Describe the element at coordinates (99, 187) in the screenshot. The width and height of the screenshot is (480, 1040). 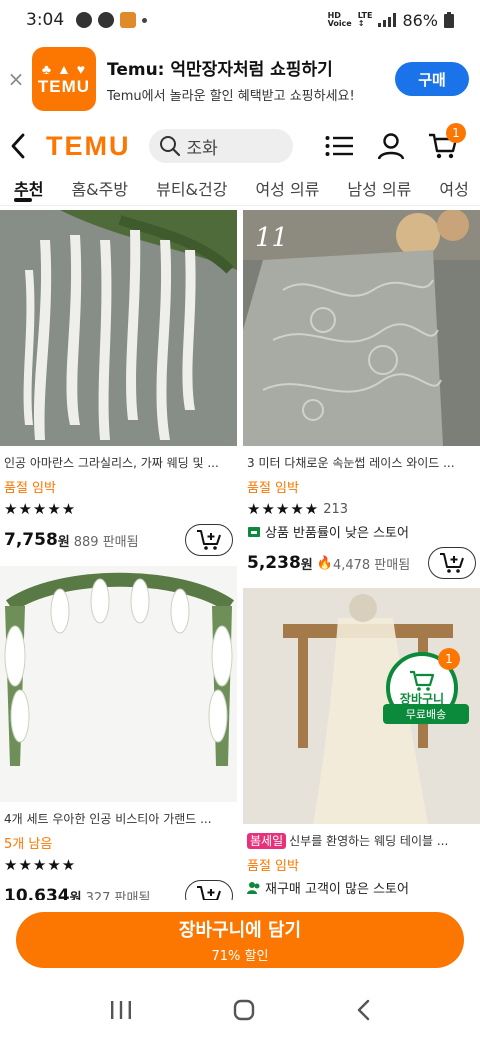
I see `tab-home-kitchen: 홈&주방` at that location.